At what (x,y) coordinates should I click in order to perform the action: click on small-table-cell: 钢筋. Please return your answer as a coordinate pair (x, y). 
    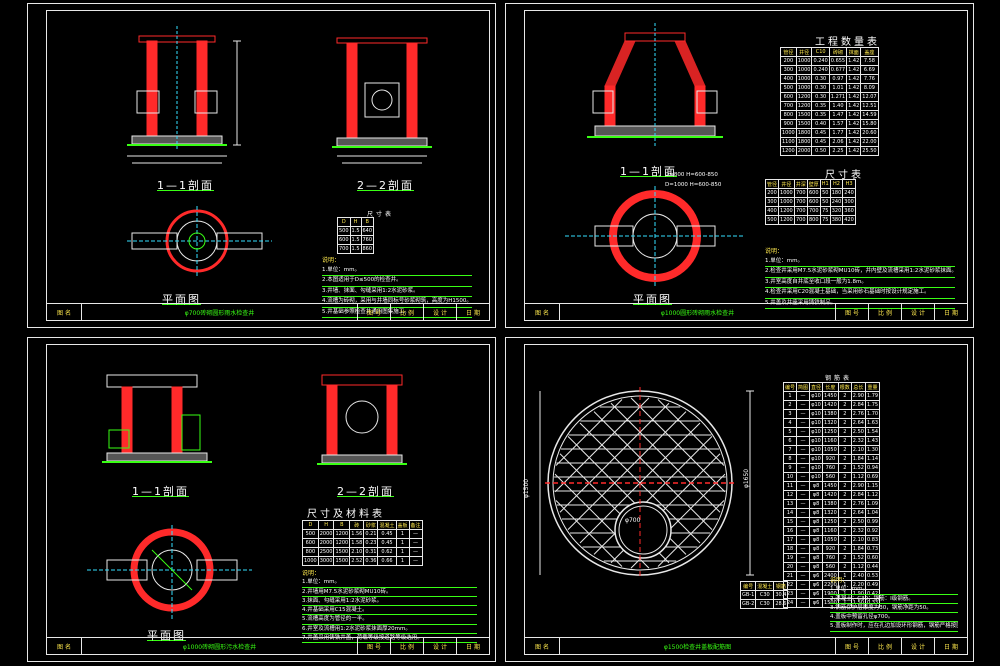
    Looking at the image, I should click on (781, 586).